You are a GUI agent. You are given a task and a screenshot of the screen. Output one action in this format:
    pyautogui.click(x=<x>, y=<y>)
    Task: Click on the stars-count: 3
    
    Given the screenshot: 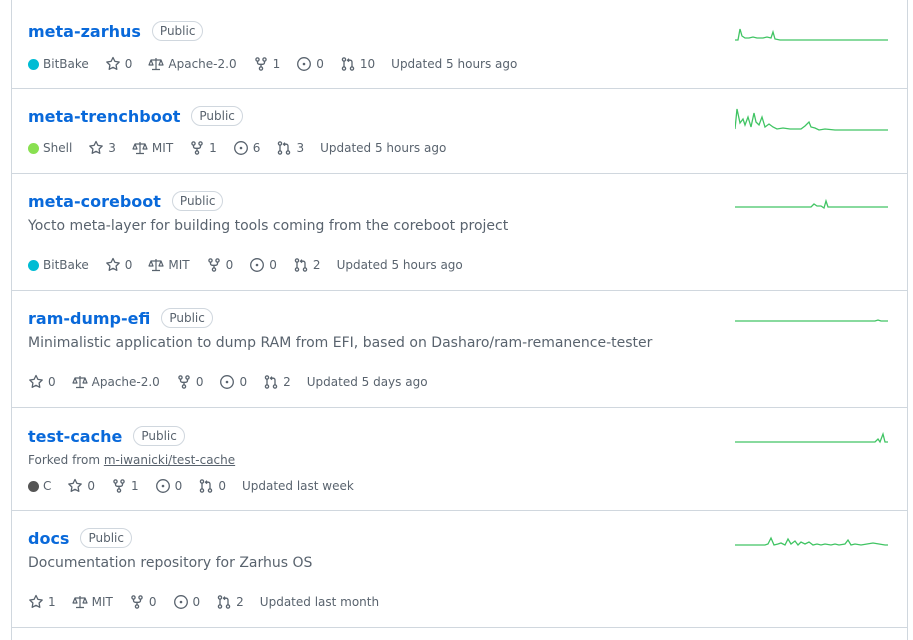 What is the action you would take?
    pyautogui.click(x=112, y=148)
    